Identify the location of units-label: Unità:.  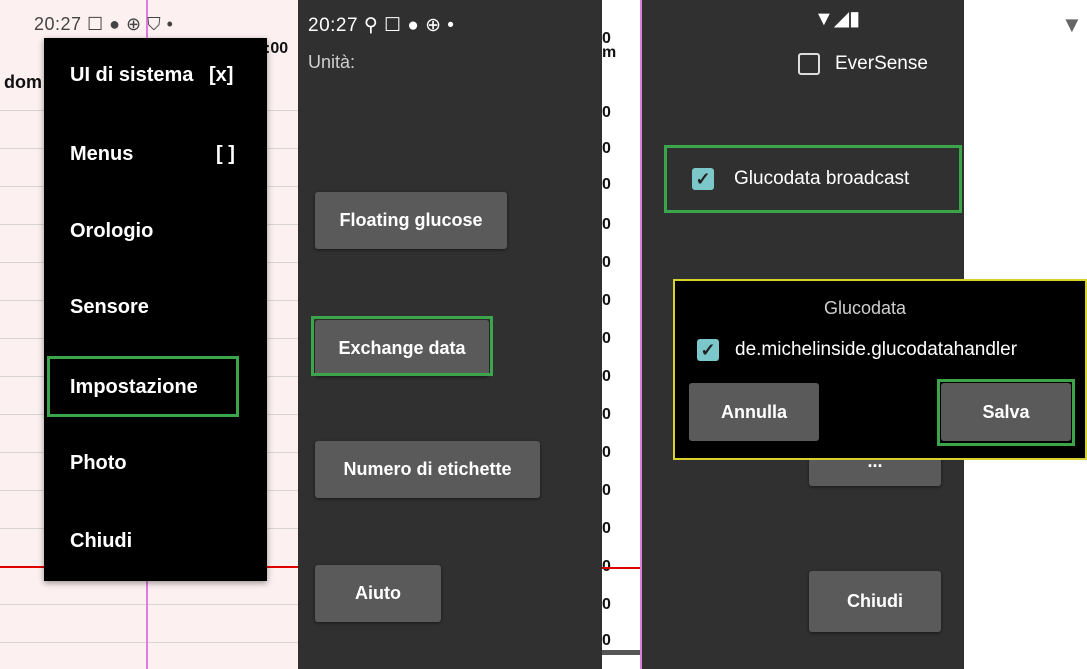
(332, 62).